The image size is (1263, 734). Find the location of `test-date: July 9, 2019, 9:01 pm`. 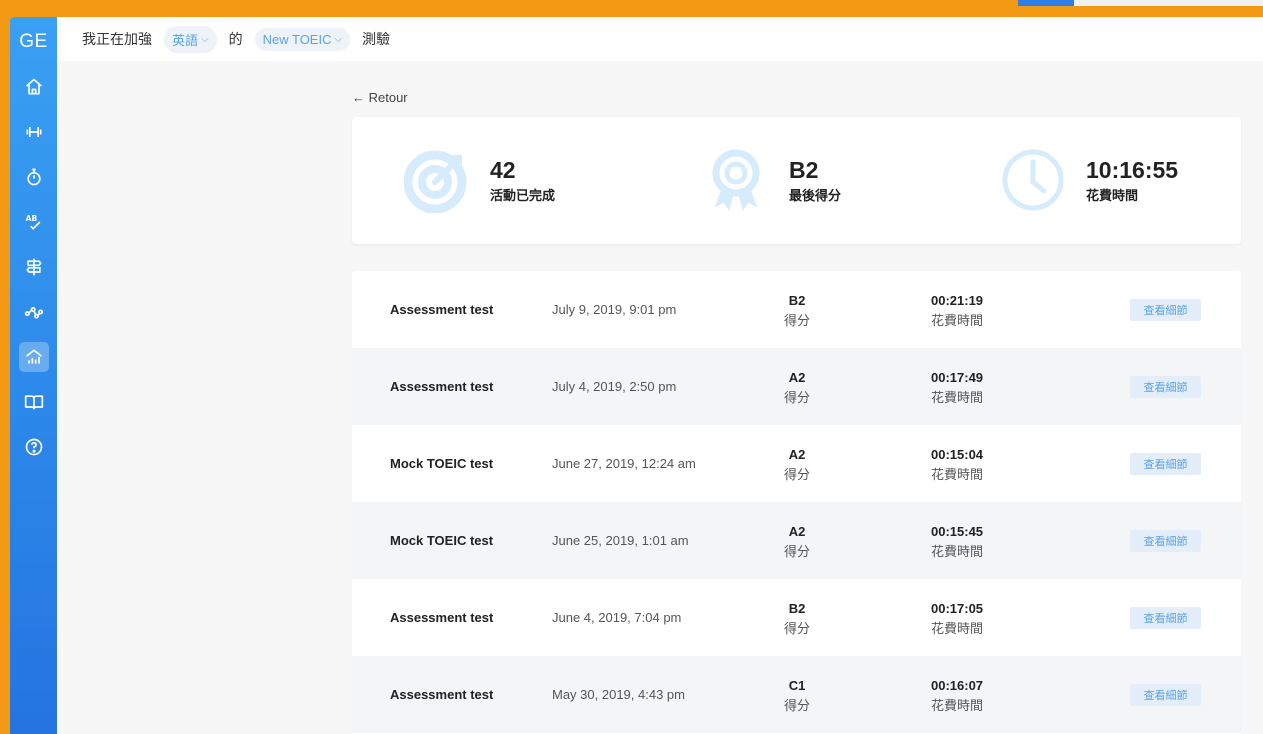

test-date: July 9, 2019, 9:01 pm is located at coordinates (614, 309).